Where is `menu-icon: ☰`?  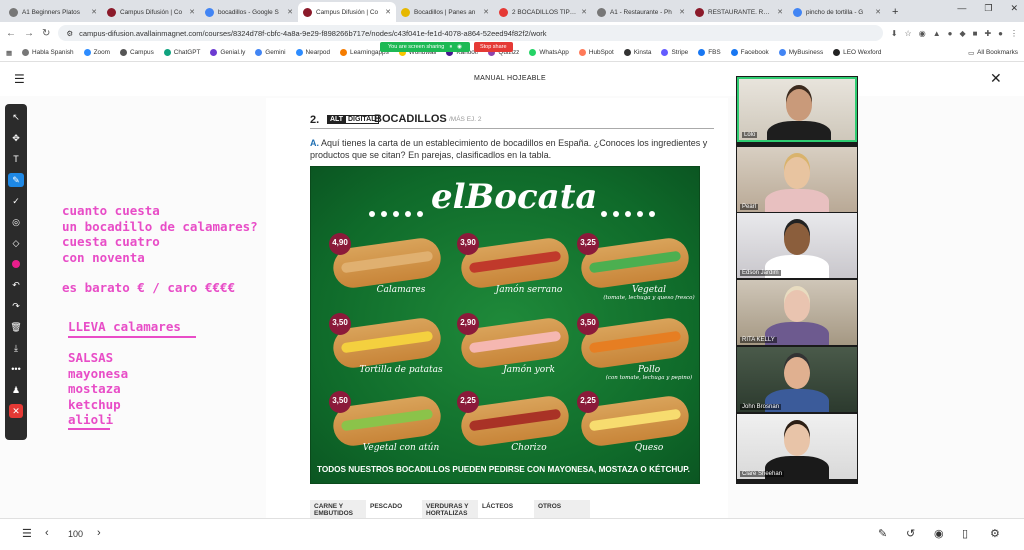
menu-icon: ☰ is located at coordinates (19, 79).